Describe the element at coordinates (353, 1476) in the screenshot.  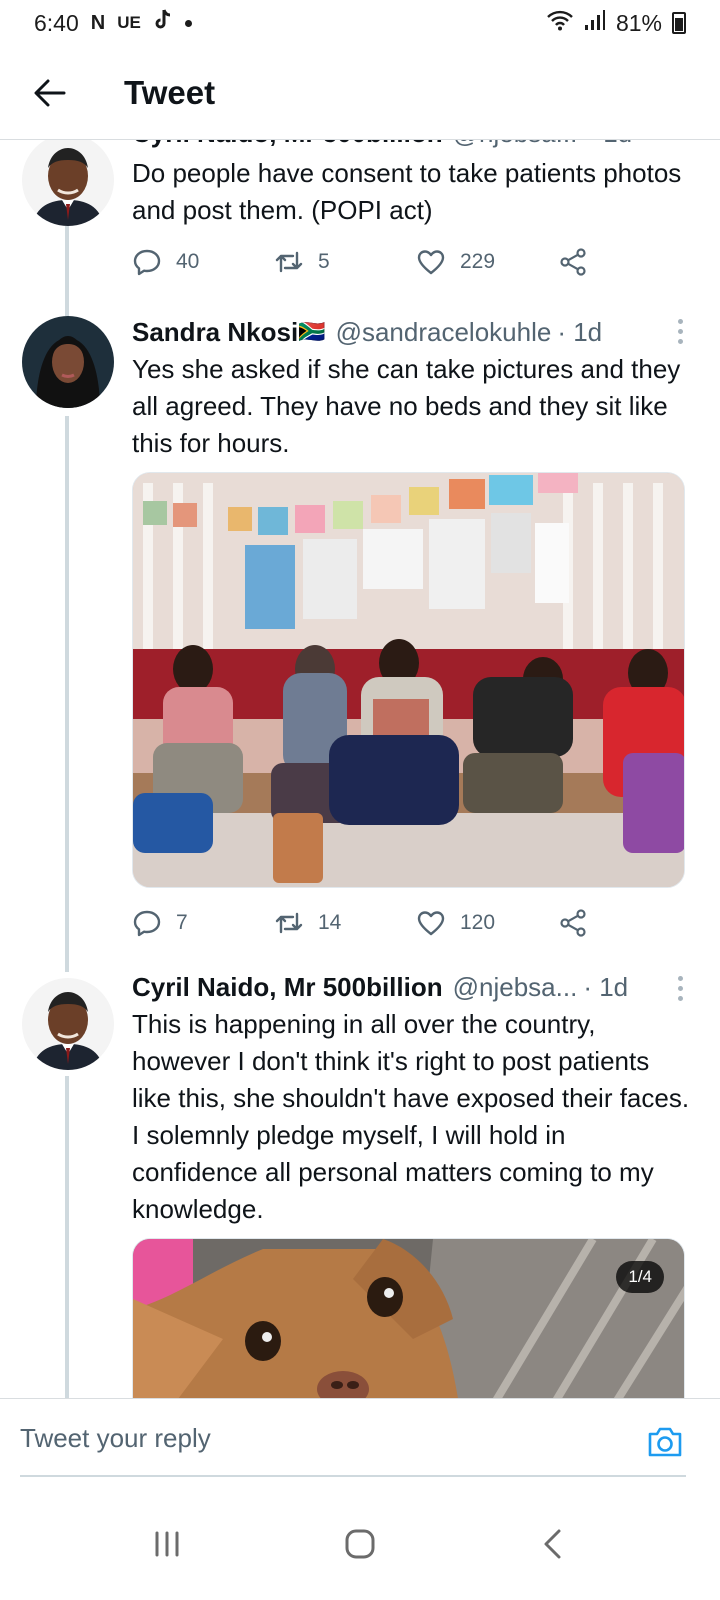
I see `reply-underline` at that location.